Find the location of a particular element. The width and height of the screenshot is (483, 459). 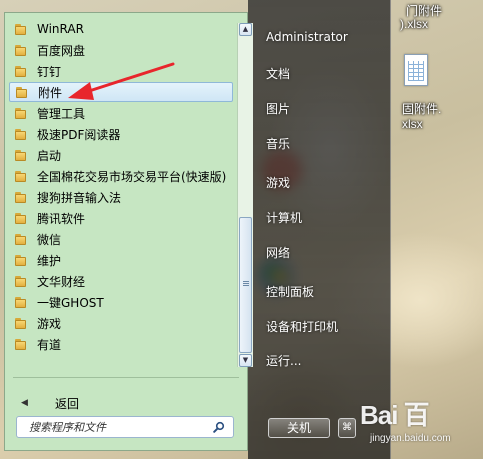

program-item-label: 钉钉 is located at coordinates (49, 71).